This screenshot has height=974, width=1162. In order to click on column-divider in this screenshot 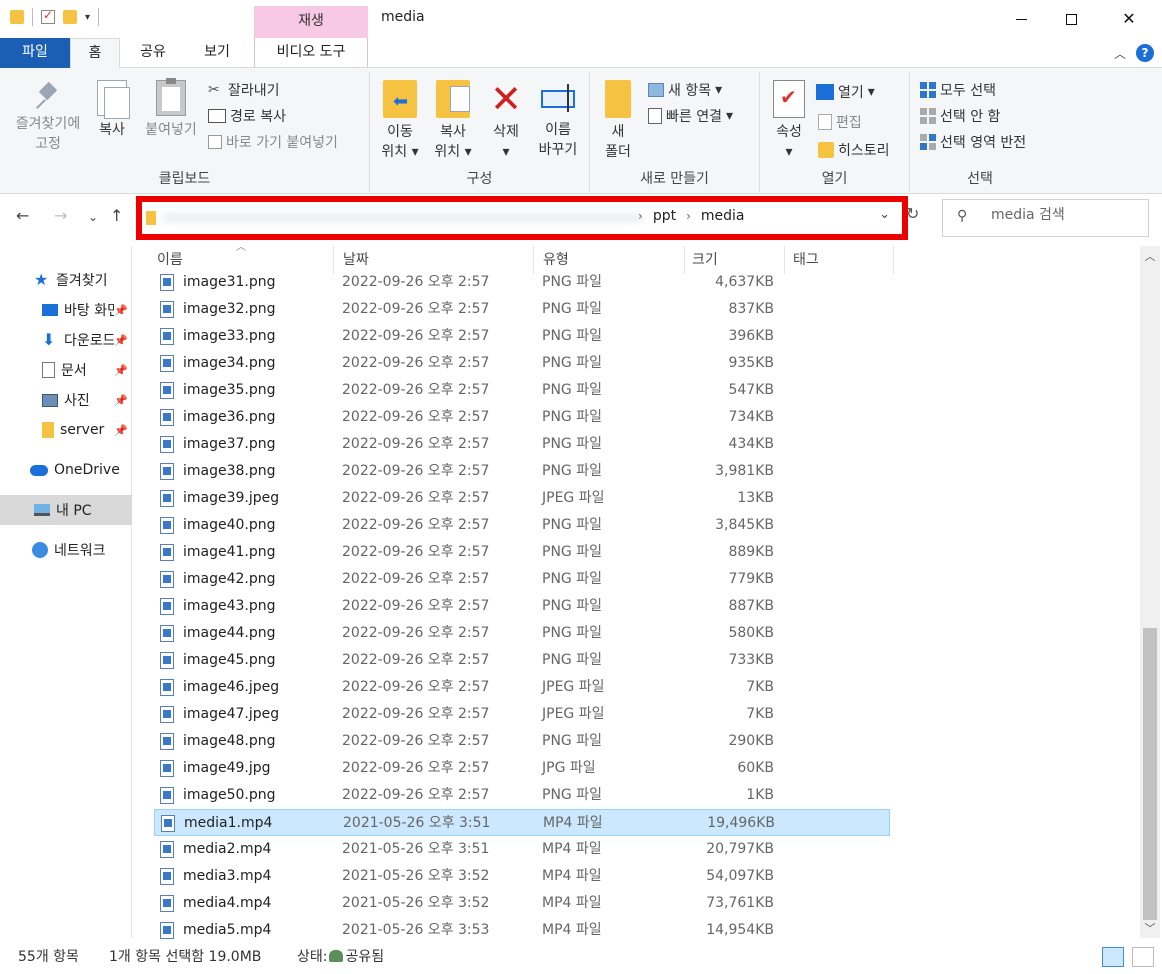, I will do `click(893, 260)`.